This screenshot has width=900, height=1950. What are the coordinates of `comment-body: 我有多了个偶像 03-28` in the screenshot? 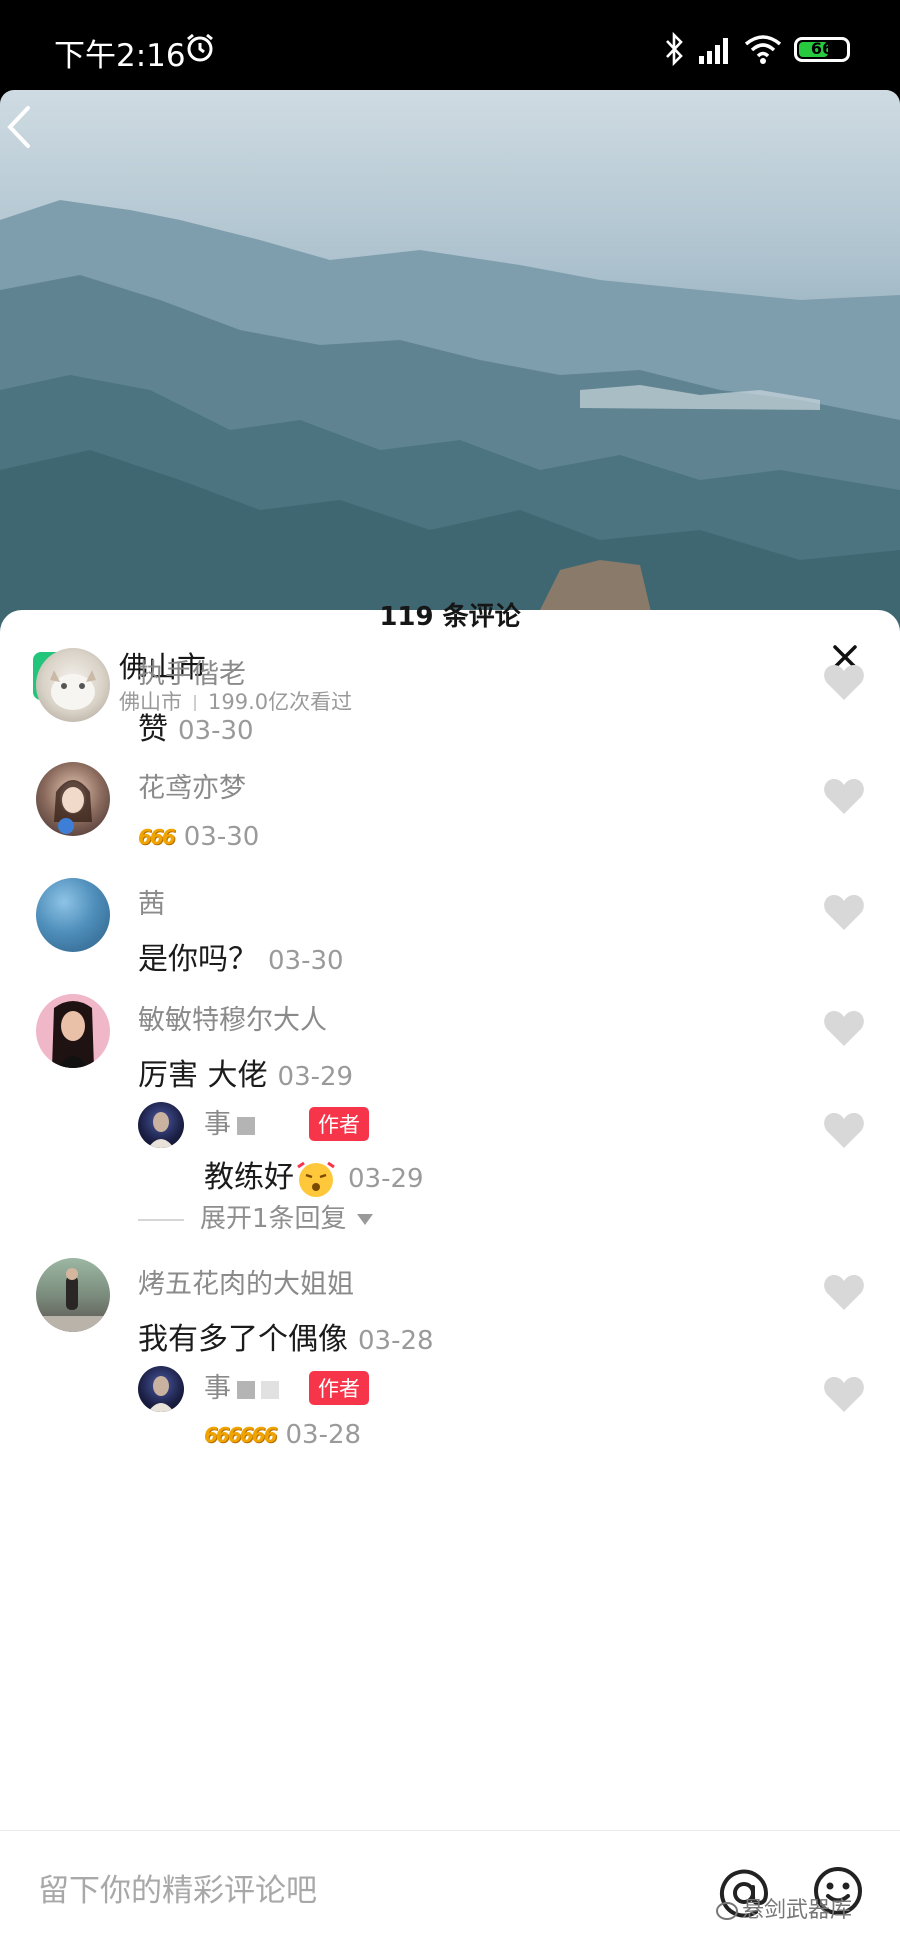 It's located at (286, 1336).